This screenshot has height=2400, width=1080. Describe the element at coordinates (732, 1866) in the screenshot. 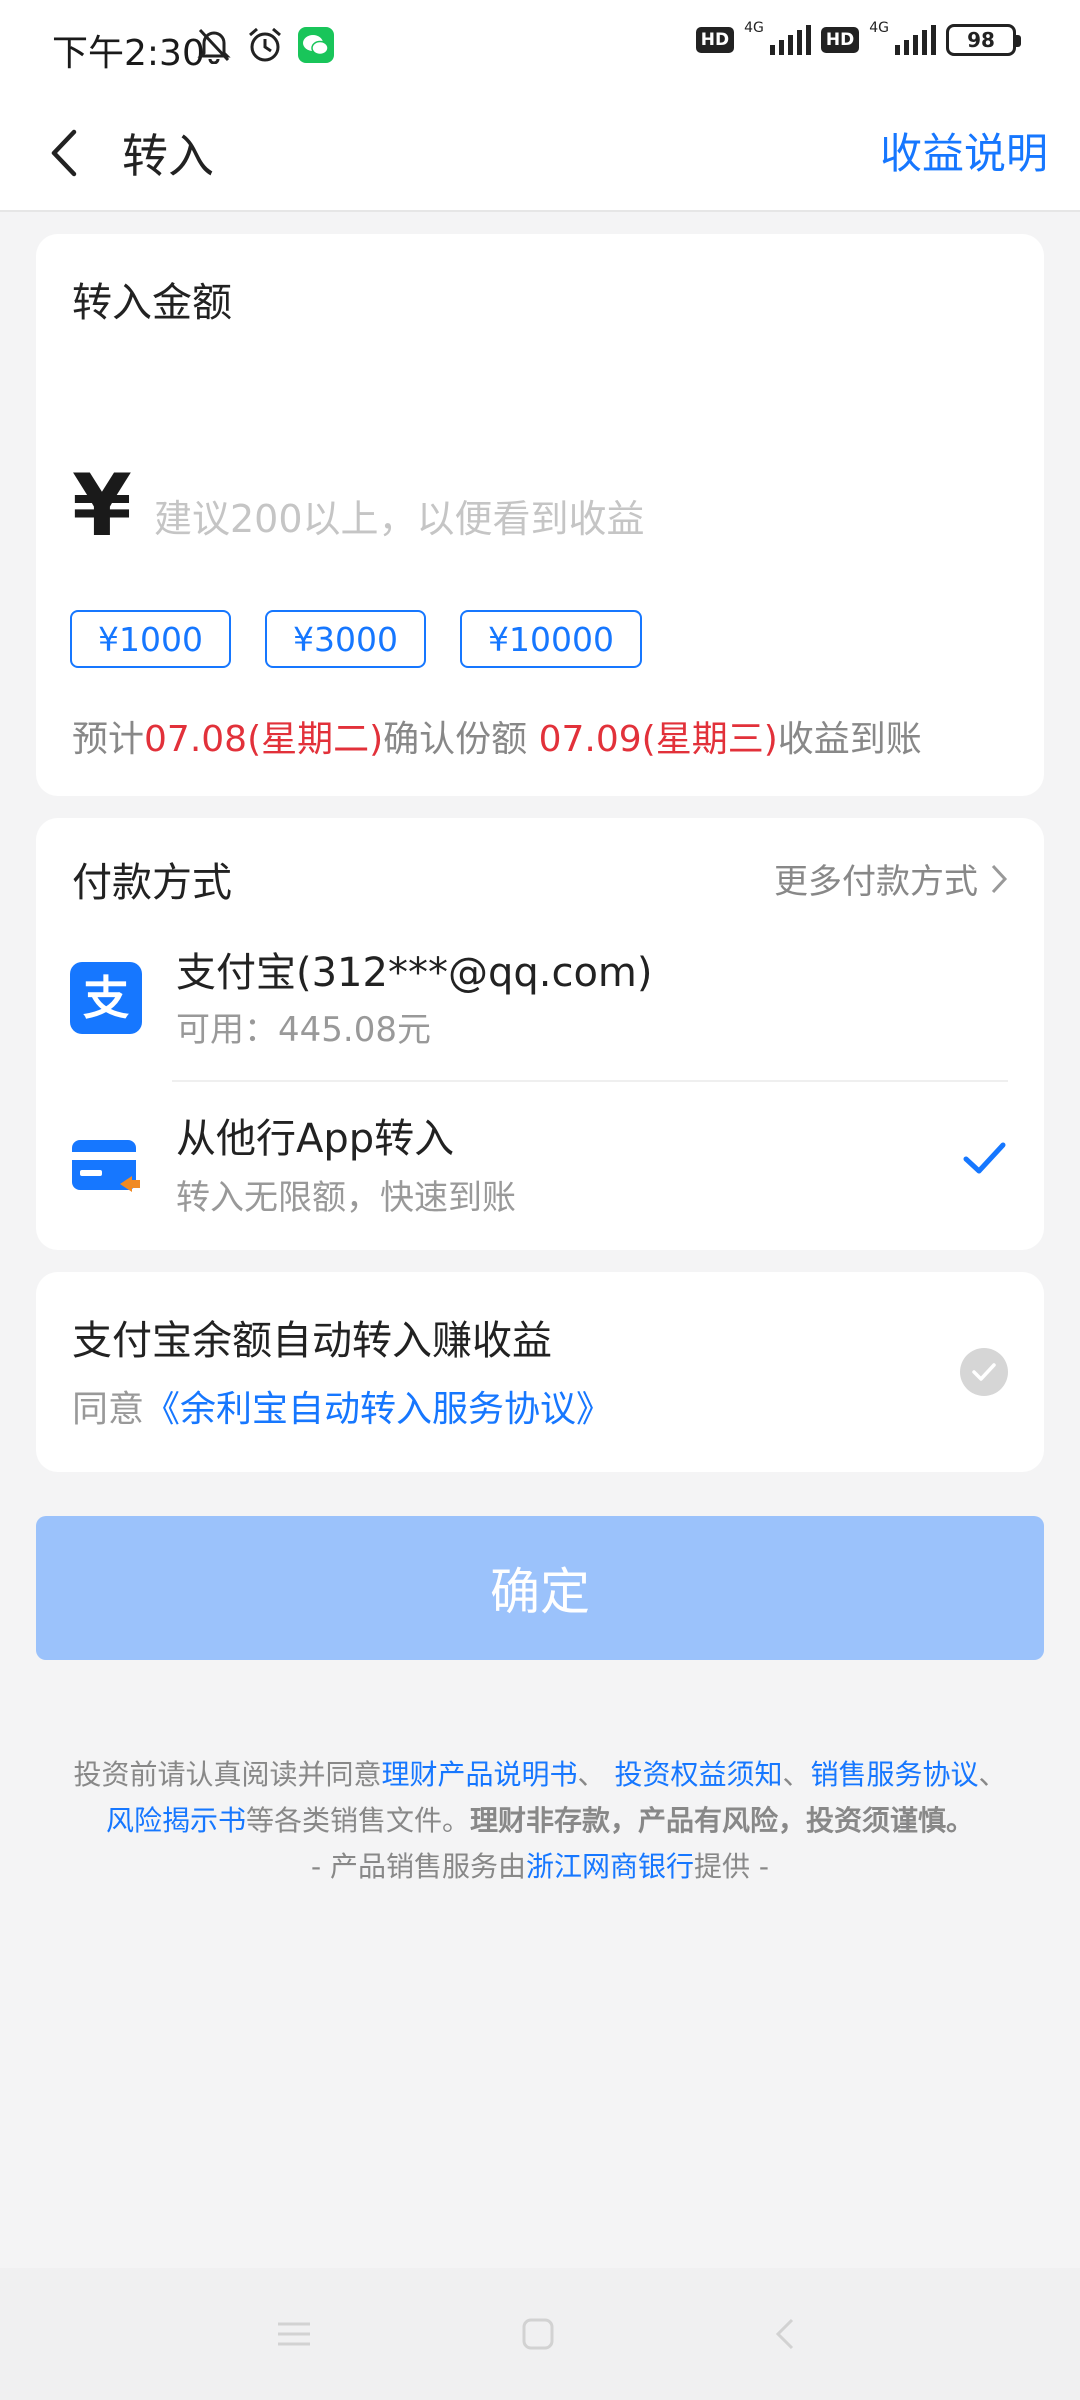

I see `provider-suffix: 提供 -` at that location.